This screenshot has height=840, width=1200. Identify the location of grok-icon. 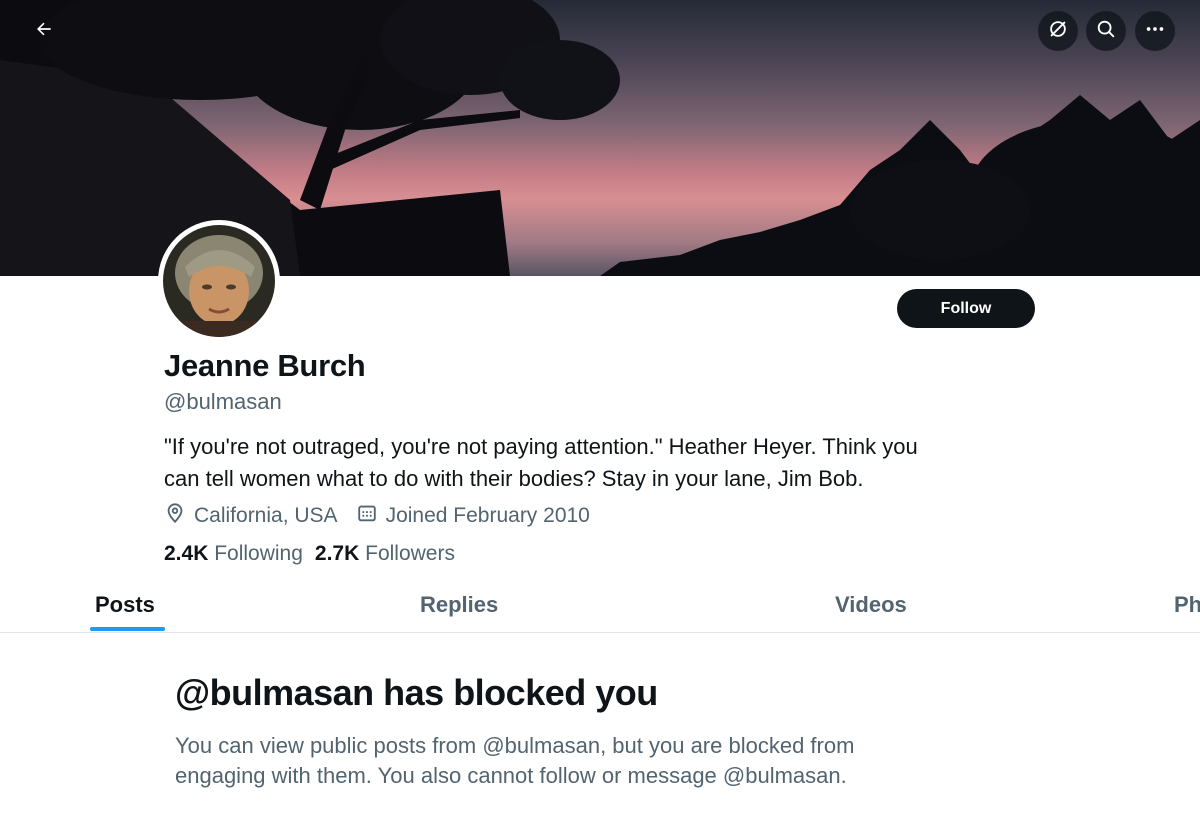
(1058, 31).